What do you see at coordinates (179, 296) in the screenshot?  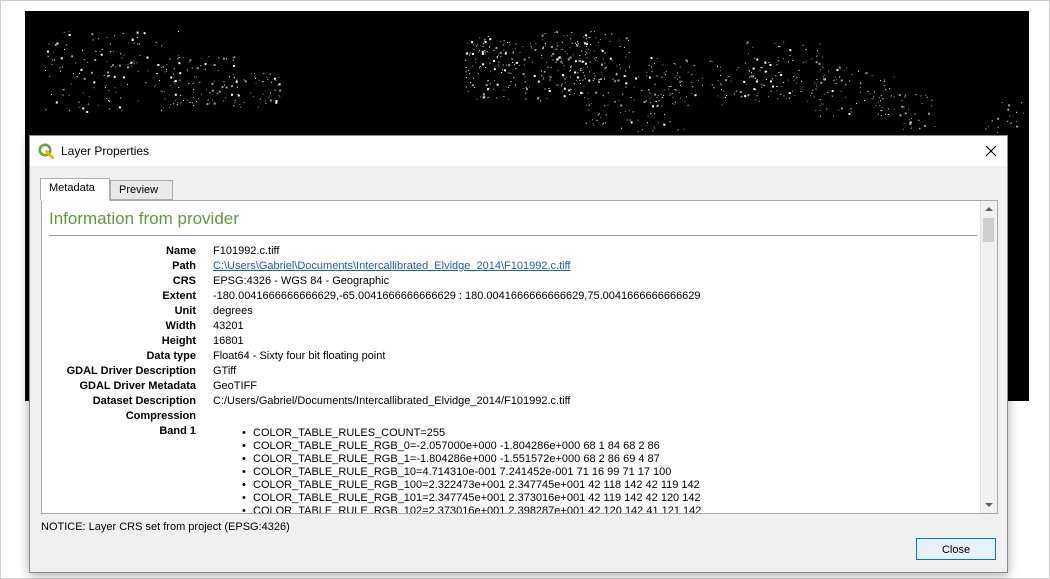 I see `field-label: Extent` at bounding box center [179, 296].